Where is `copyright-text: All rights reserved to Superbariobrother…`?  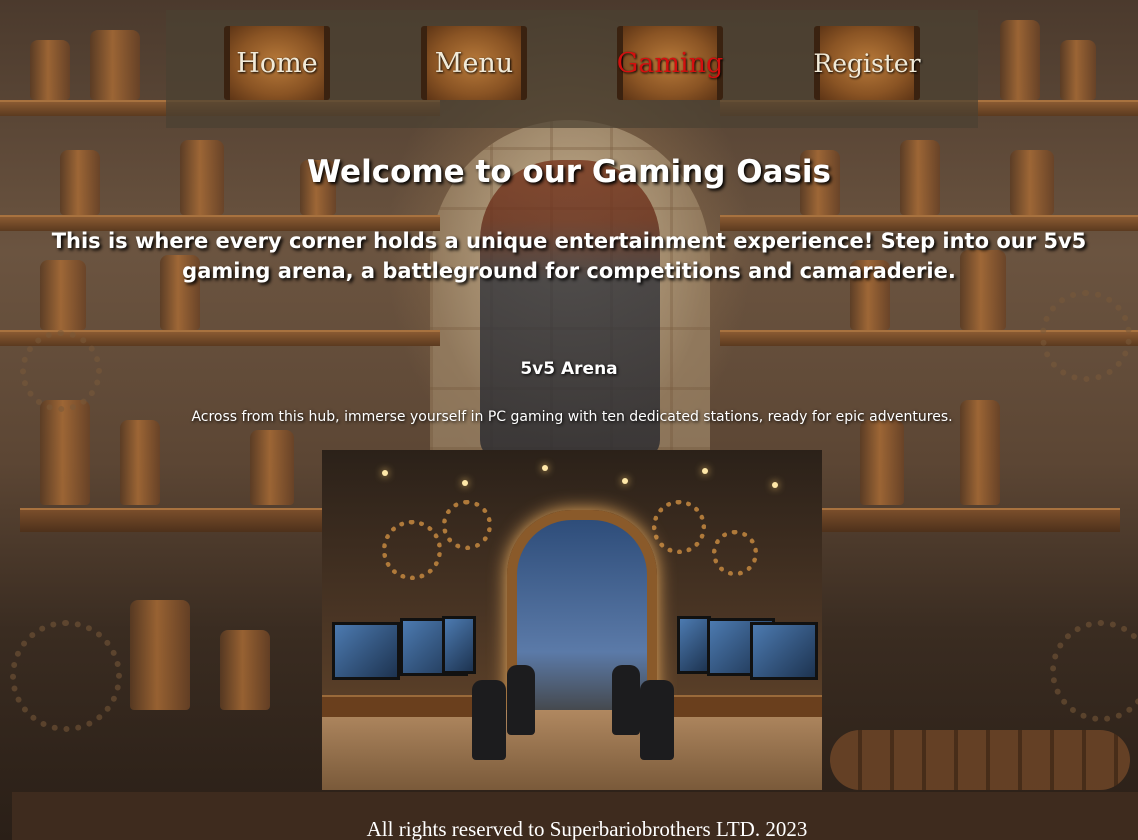
copyright-text: All rights reserved to Superbariobrother… is located at coordinates (587, 828).